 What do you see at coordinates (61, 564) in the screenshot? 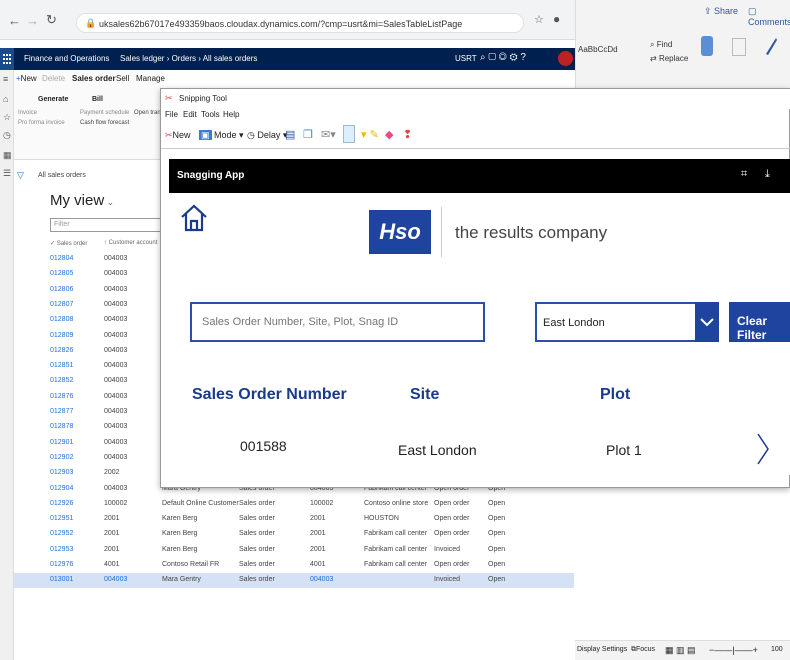
I see `cell-order: 012976` at bounding box center [61, 564].